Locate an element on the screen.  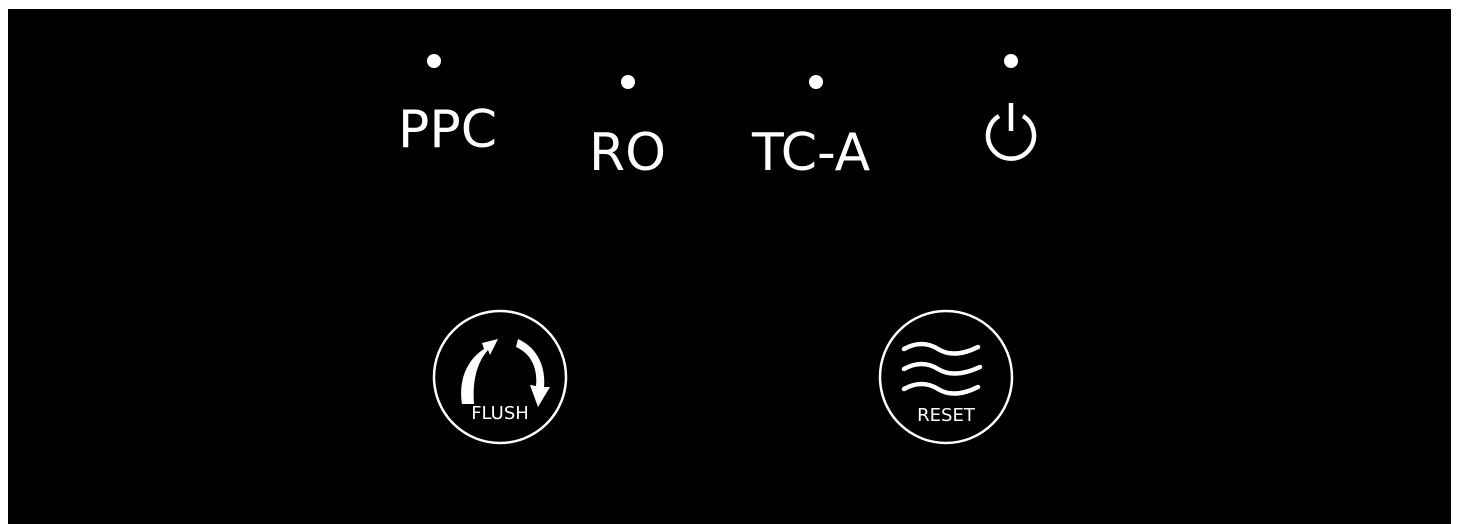
reset-label: RESET is located at coordinates (946, 415).